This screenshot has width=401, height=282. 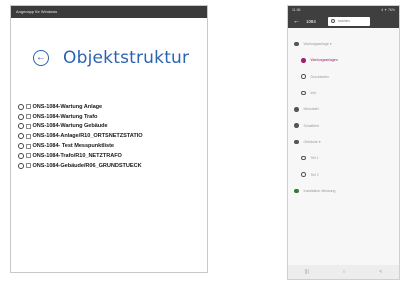 I want to click on phone-tree-label: Gebäude ▾, so click(x=312, y=141).